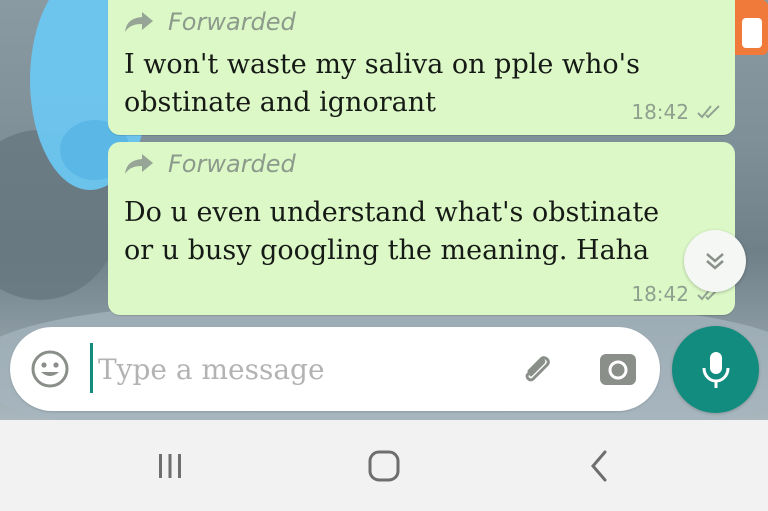  I want to click on voice-message-button, so click(715, 369).